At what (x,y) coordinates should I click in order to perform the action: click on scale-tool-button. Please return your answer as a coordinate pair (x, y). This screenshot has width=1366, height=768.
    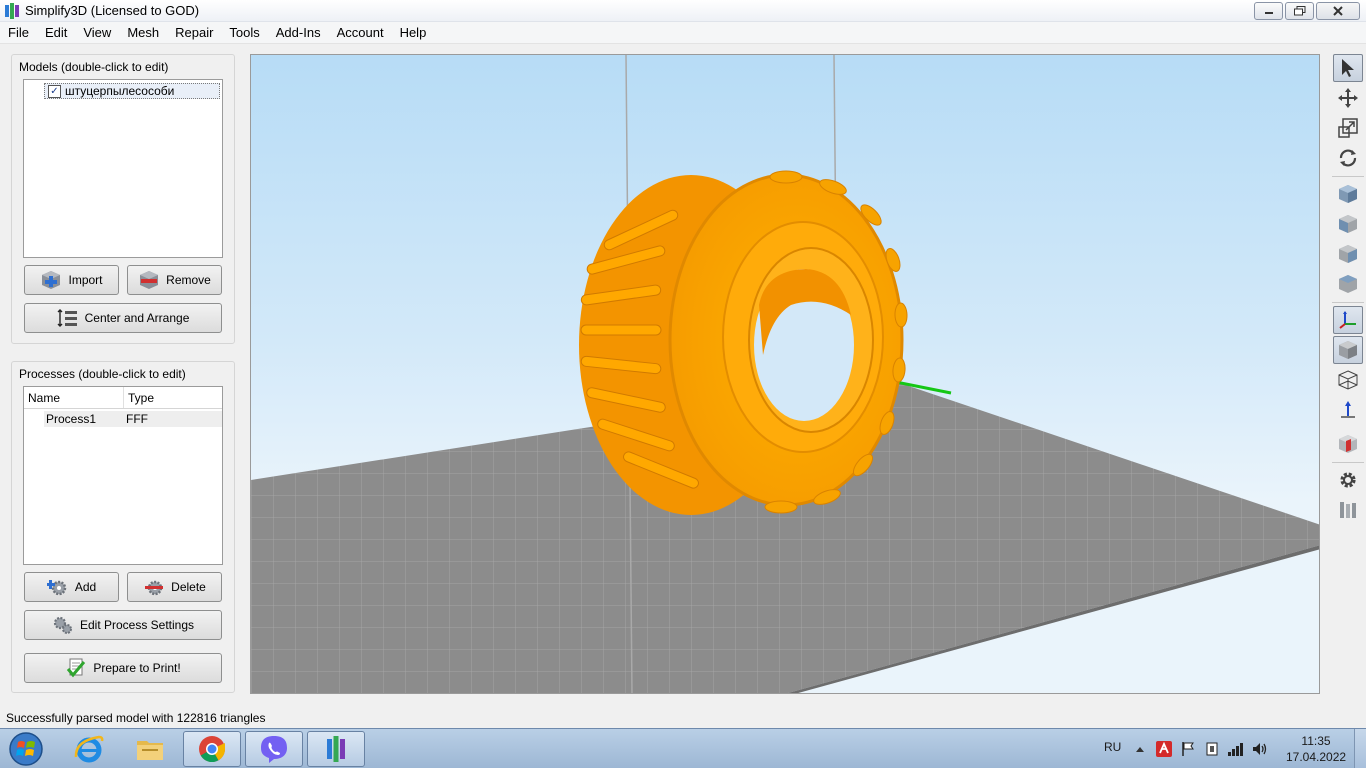
    Looking at the image, I should click on (1348, 128).